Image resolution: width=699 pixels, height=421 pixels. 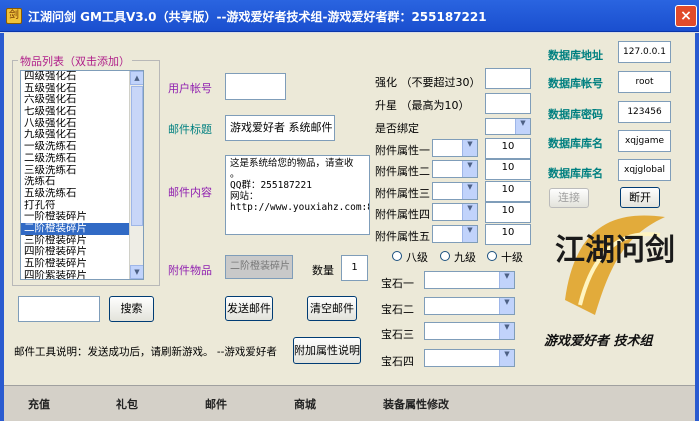 I want to click on qty-label: 数量, so click(x=323, y=270).